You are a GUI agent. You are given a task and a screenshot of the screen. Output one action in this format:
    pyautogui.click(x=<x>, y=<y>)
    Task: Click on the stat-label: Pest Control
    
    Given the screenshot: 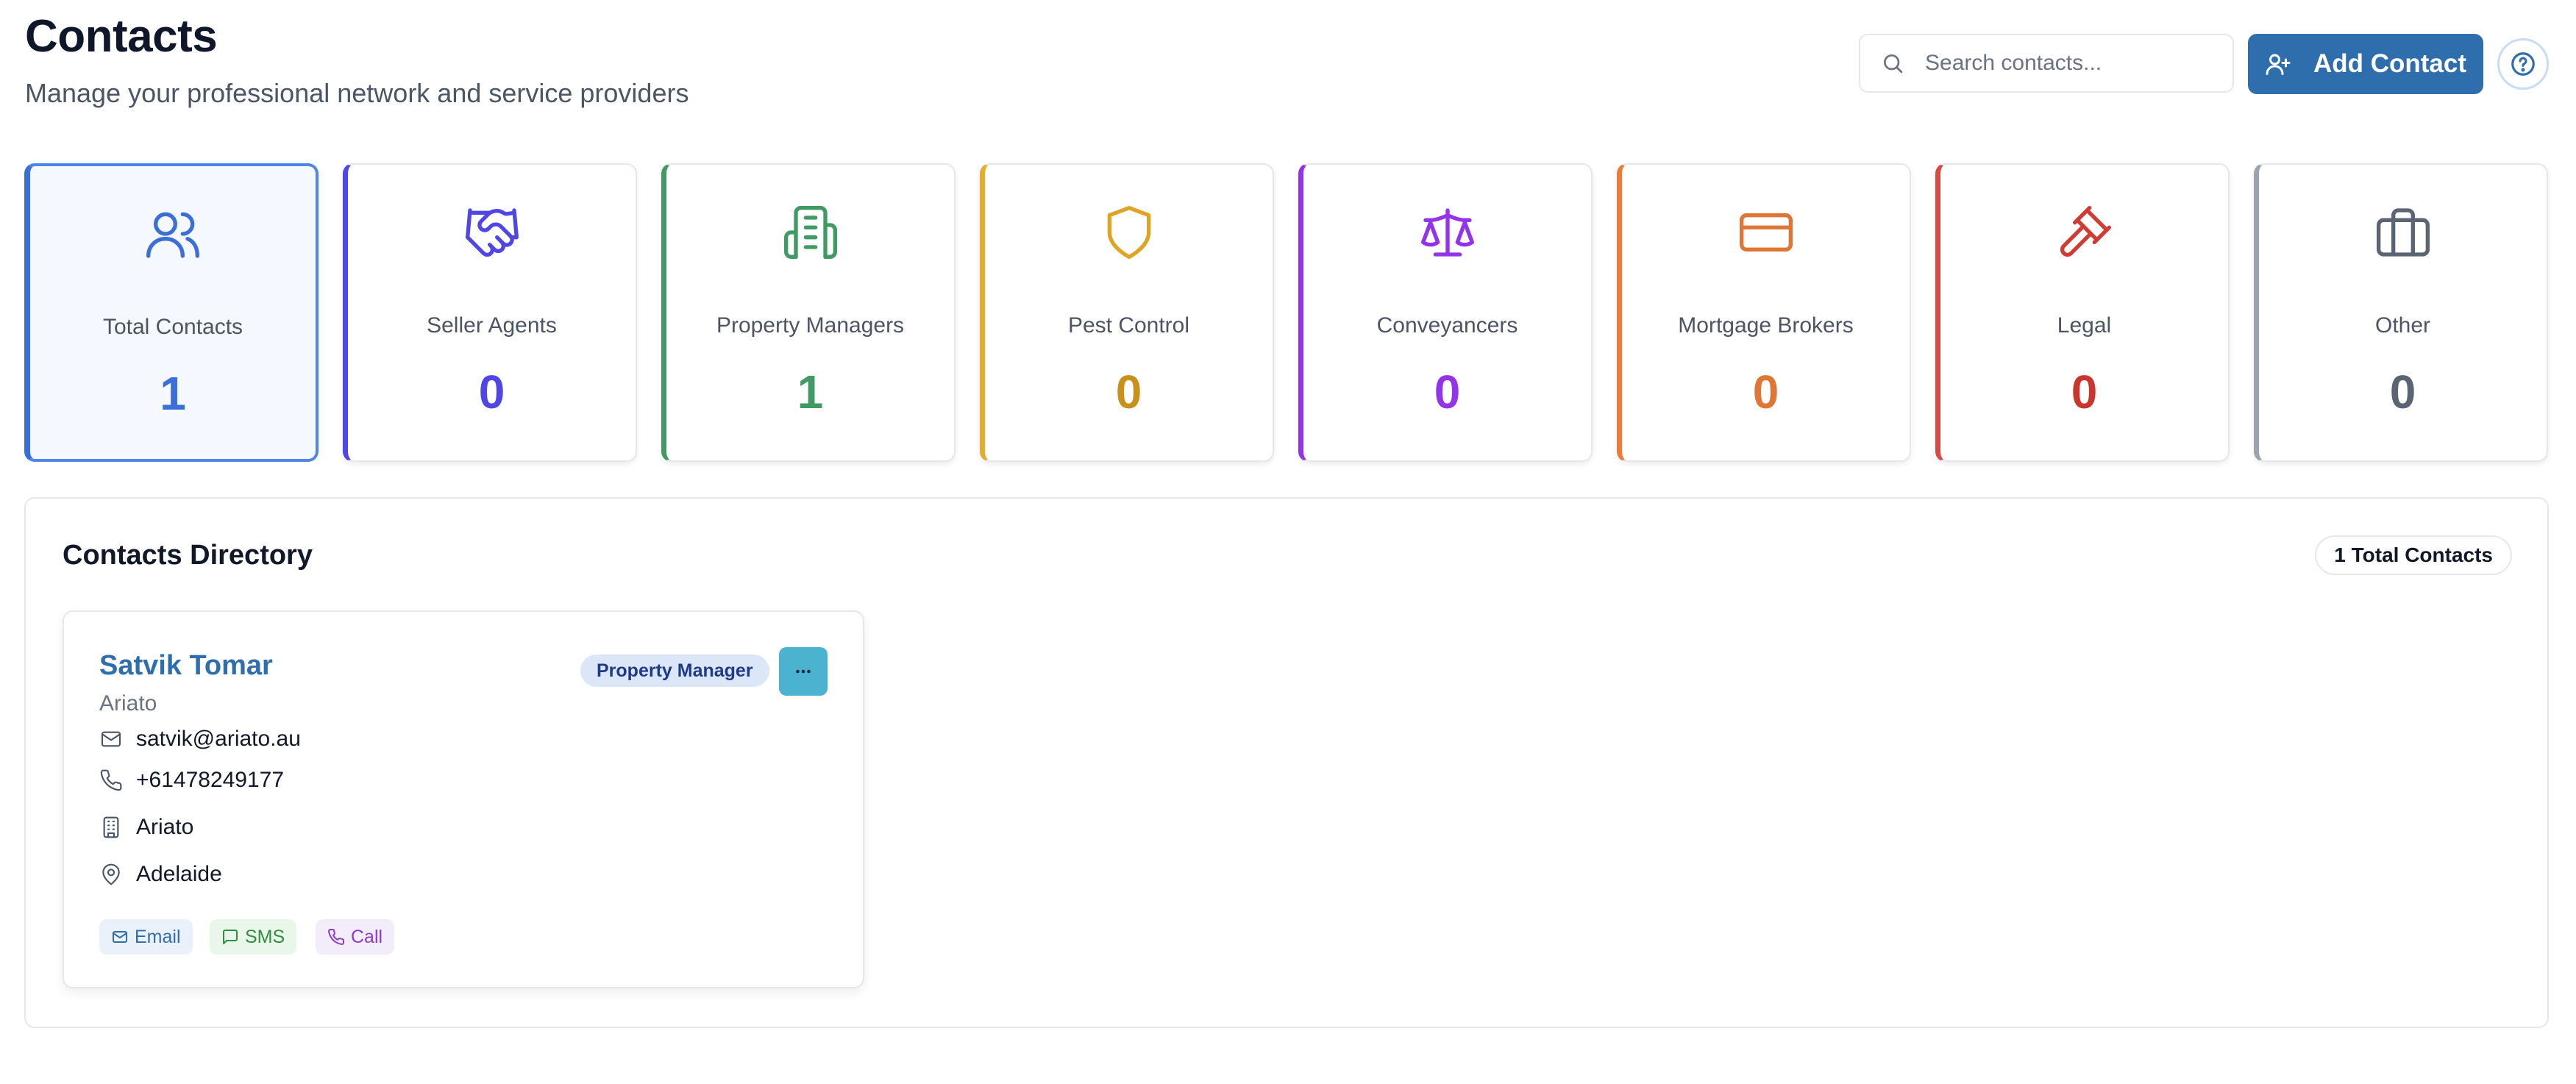 What is the action you would take?
    pyautogui.click(x=1128, y=325)
    